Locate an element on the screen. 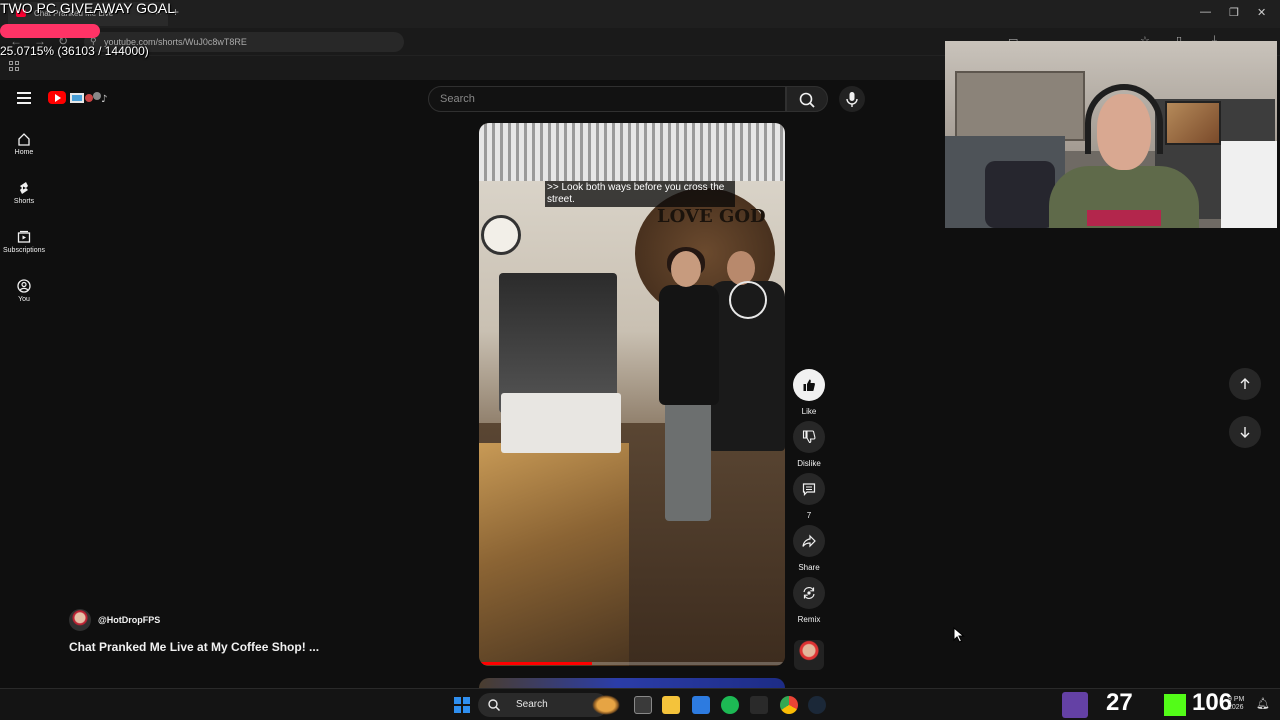 The width and height of the screenshot is (1280, 720). microphone-icon is located at coordinates (852, 99).